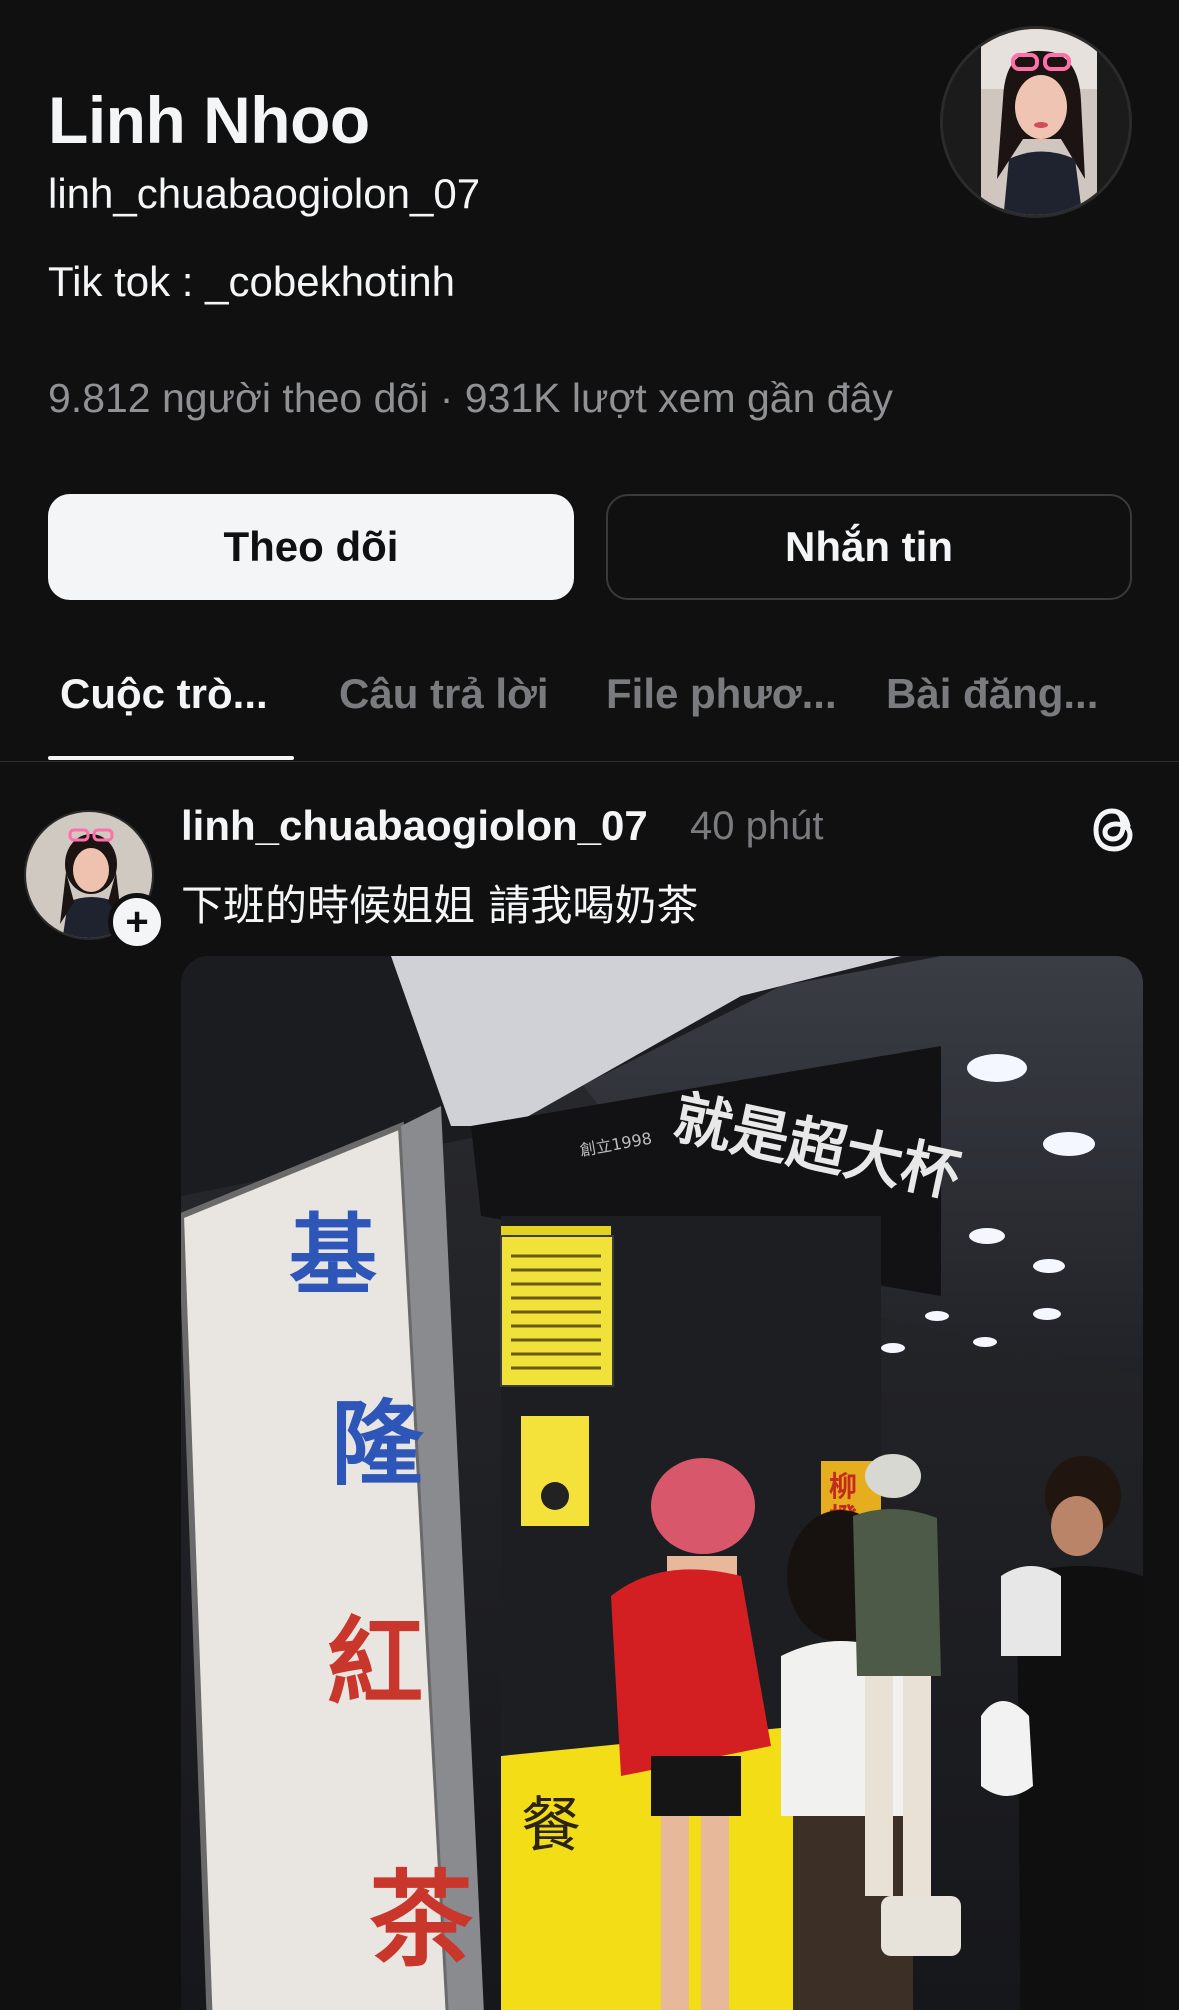 Image resolution: width=1179 pixels, height=2010 pixels. I want to click on post-caption: 下班的時候姐姐 請我喝奶茶, so click(440, 905).